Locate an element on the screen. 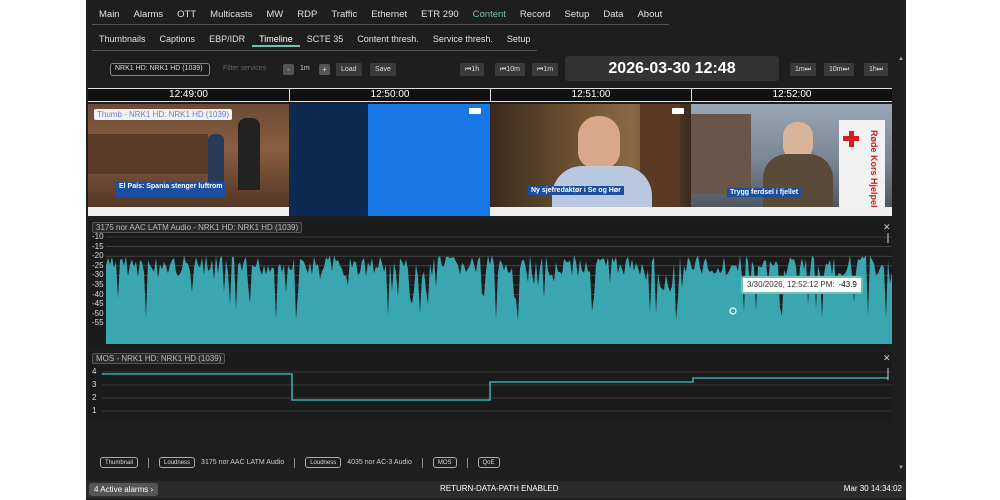 This screenshot has width=1000, height=500. status-datetime: Mar 30 14:34:02 is located at coordinates (872, 488).